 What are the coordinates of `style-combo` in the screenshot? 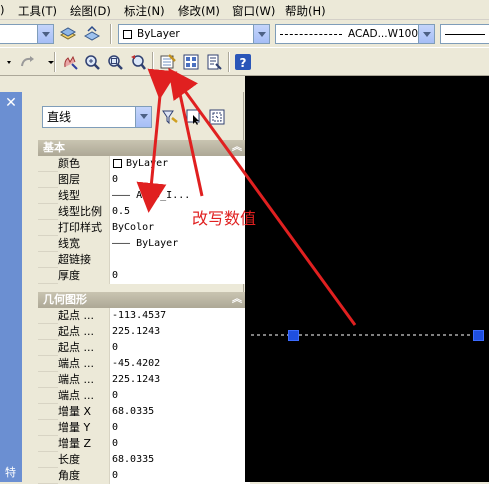 It's located at (27, 34).